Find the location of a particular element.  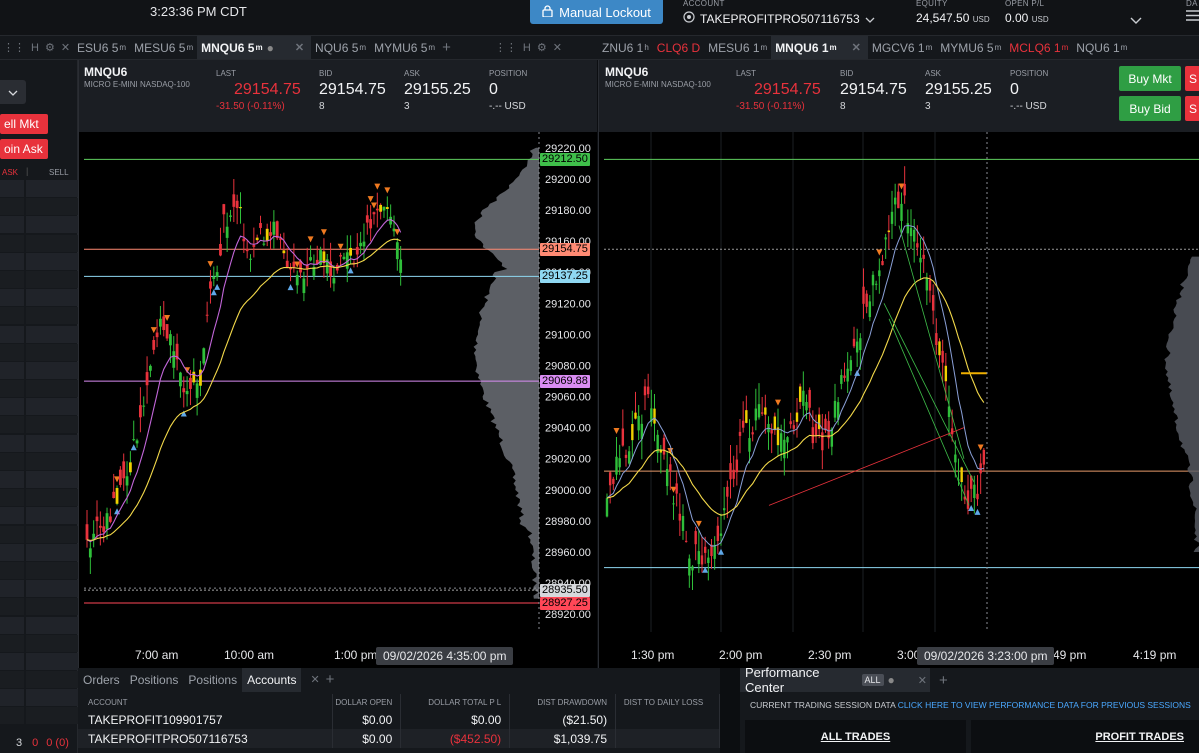

manual-lockout-button: Manual Lockout is located at coordinates (596, 12).